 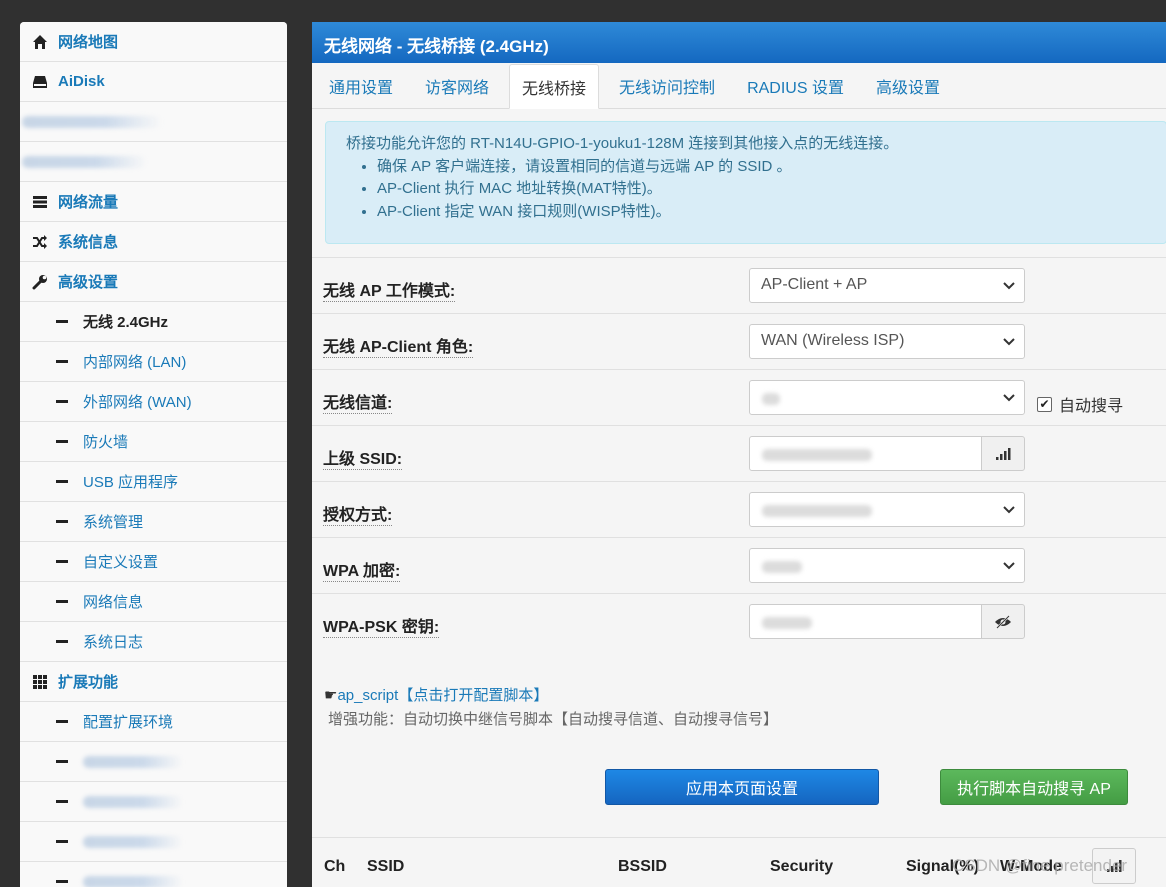 What do you see at coordinates (153, 482) in the screenshot?
I see `sidebar-item-usb: USB 应用程序` at bounding box center [153, 482].